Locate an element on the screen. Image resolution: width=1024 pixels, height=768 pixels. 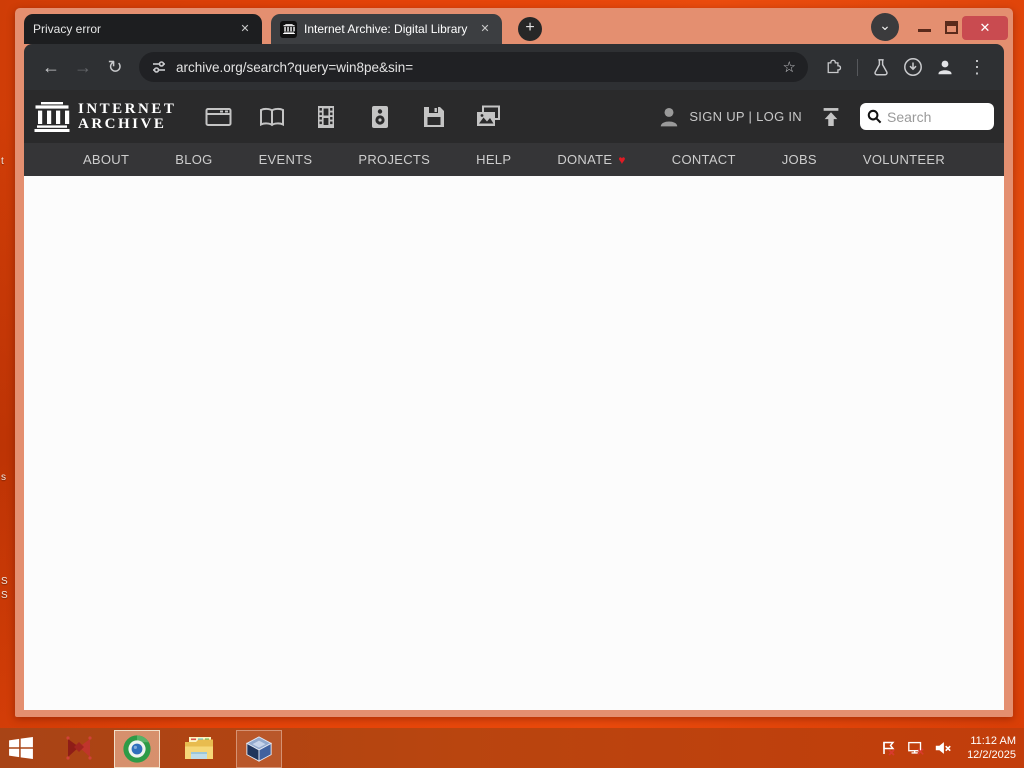
windows-logo-icon is located at coordinates (21, 748).